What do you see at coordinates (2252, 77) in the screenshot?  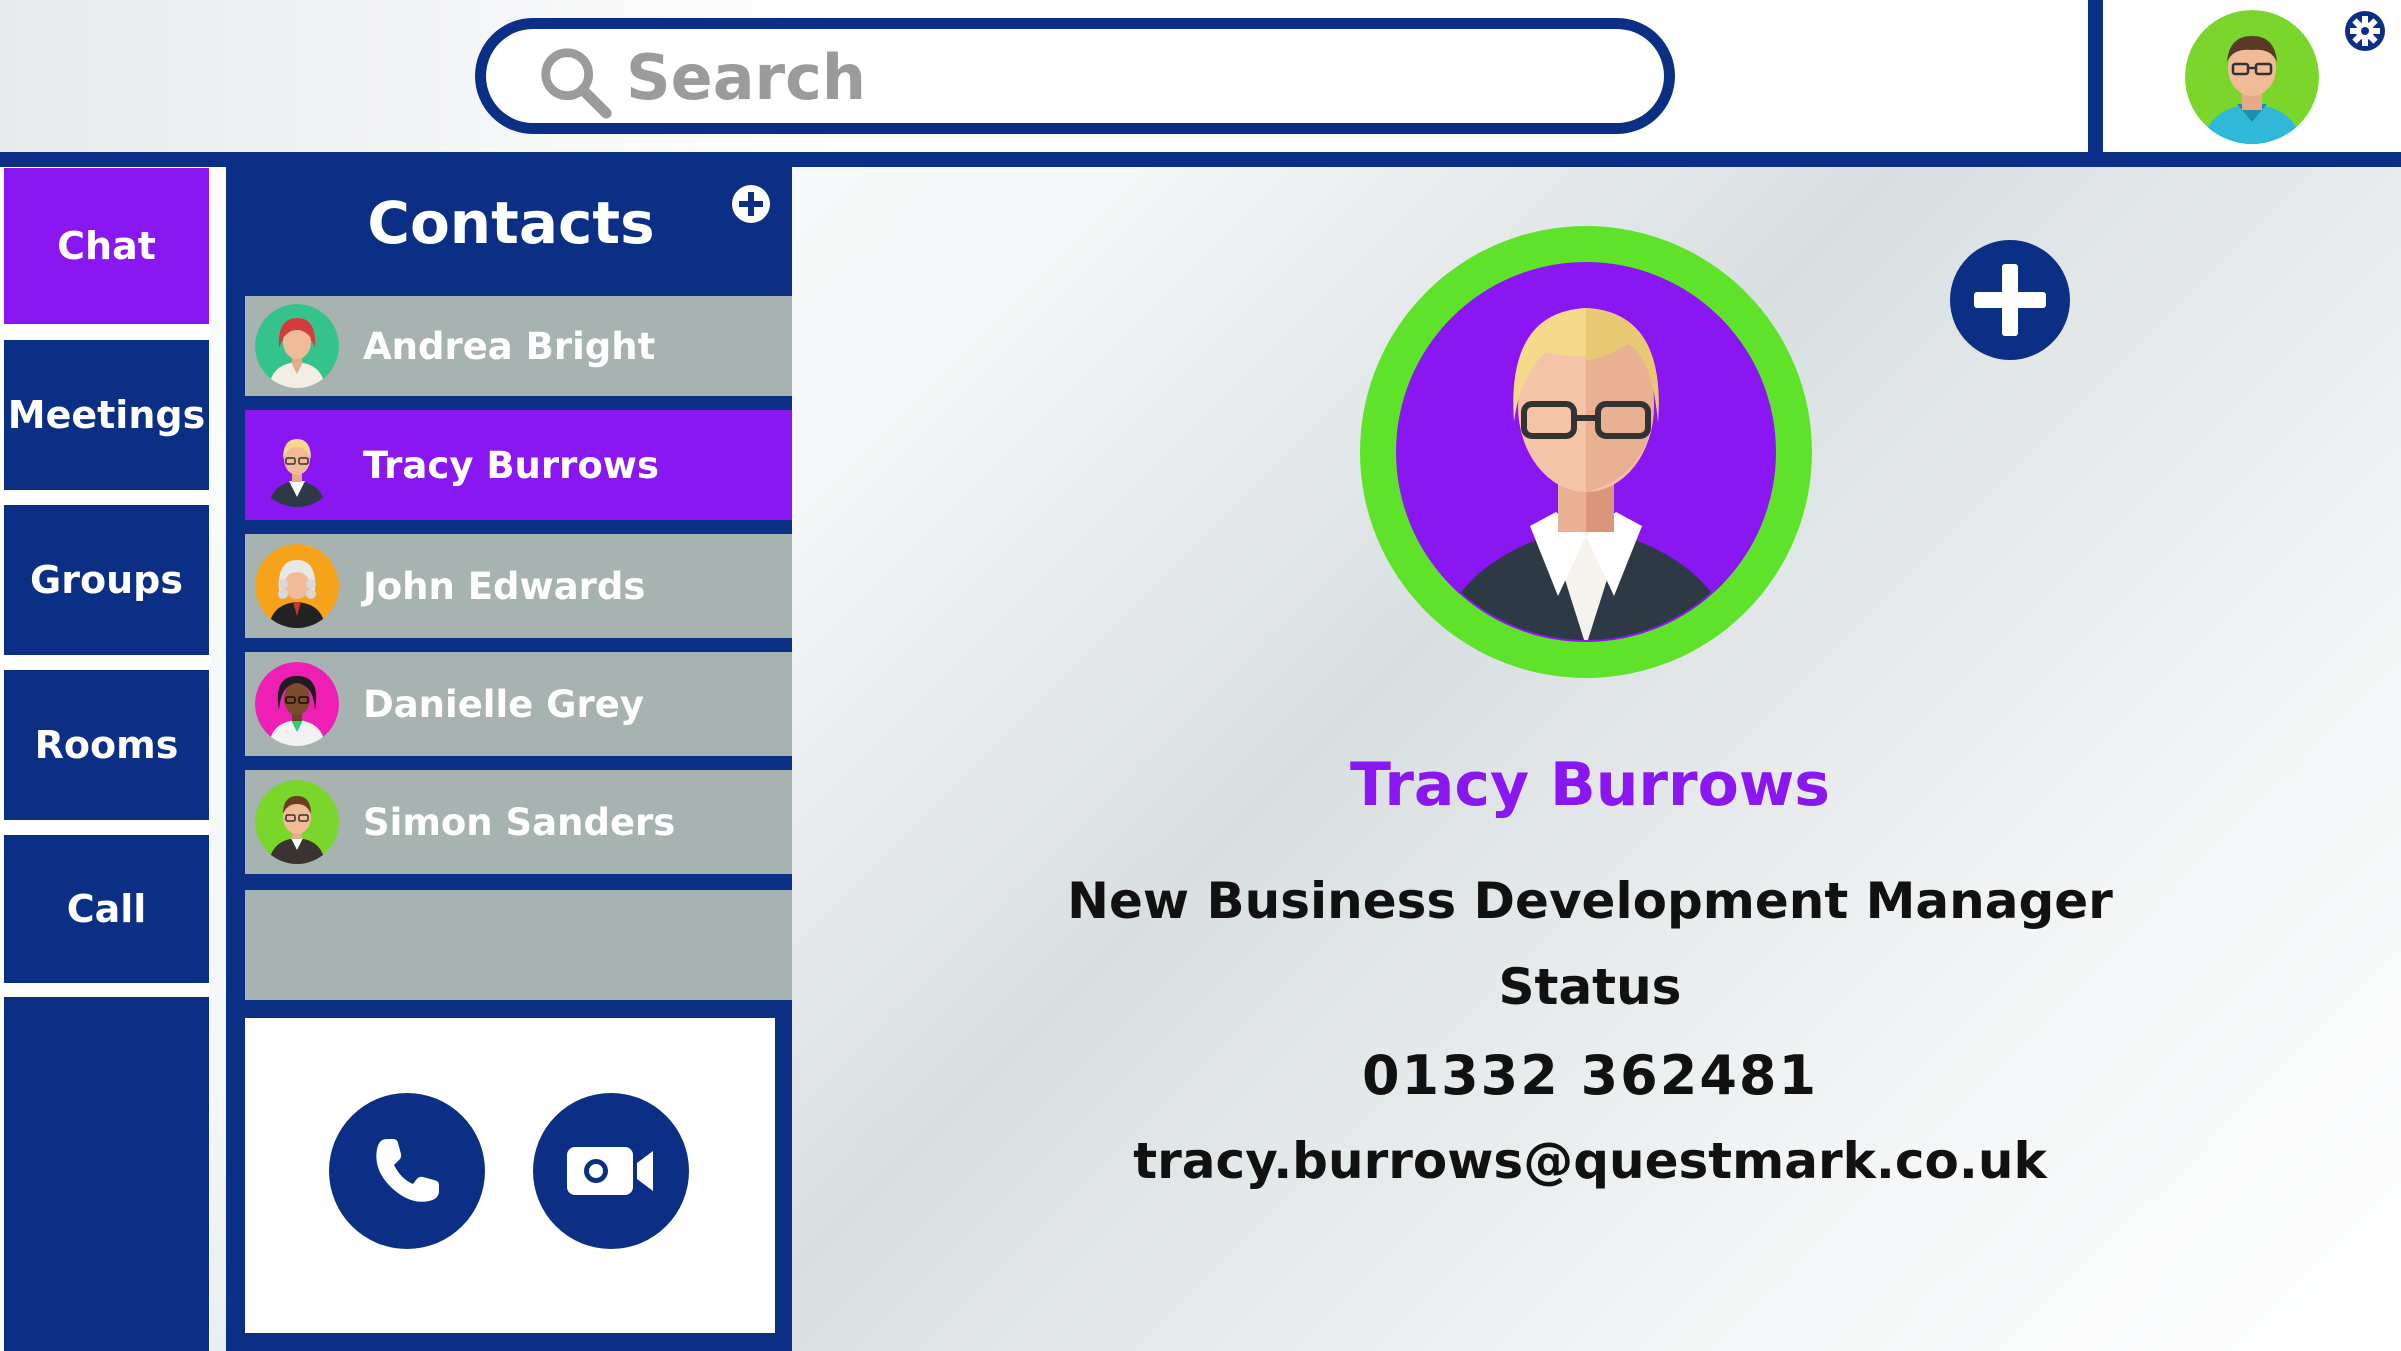 I see `user-avatar` at bounding box center [2252, 77].